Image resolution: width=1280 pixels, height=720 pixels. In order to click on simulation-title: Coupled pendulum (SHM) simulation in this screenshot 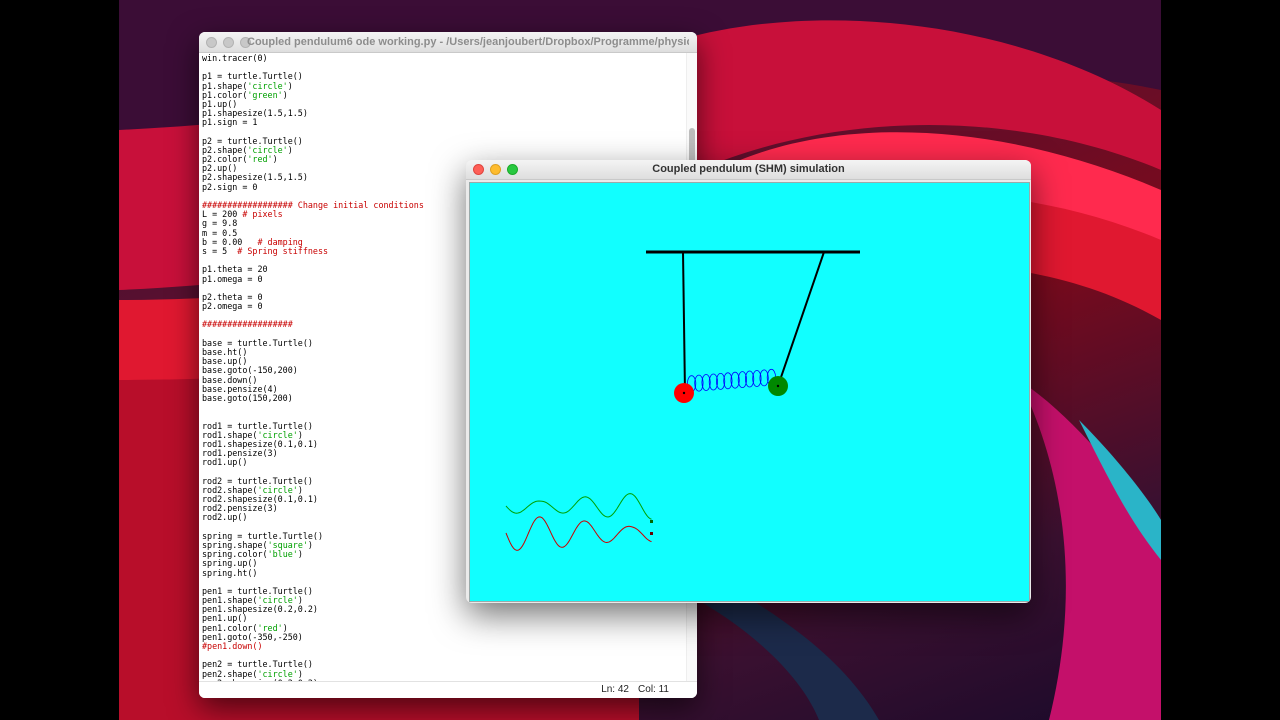, I will do `click(748, 169)`.